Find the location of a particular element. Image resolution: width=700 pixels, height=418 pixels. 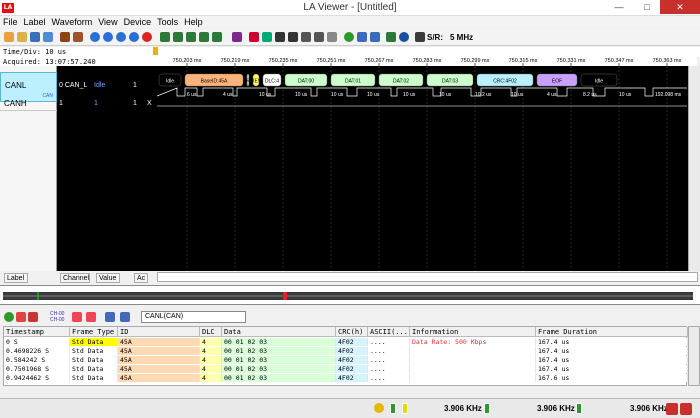

signal-icon is located at coordinates (33, 317).